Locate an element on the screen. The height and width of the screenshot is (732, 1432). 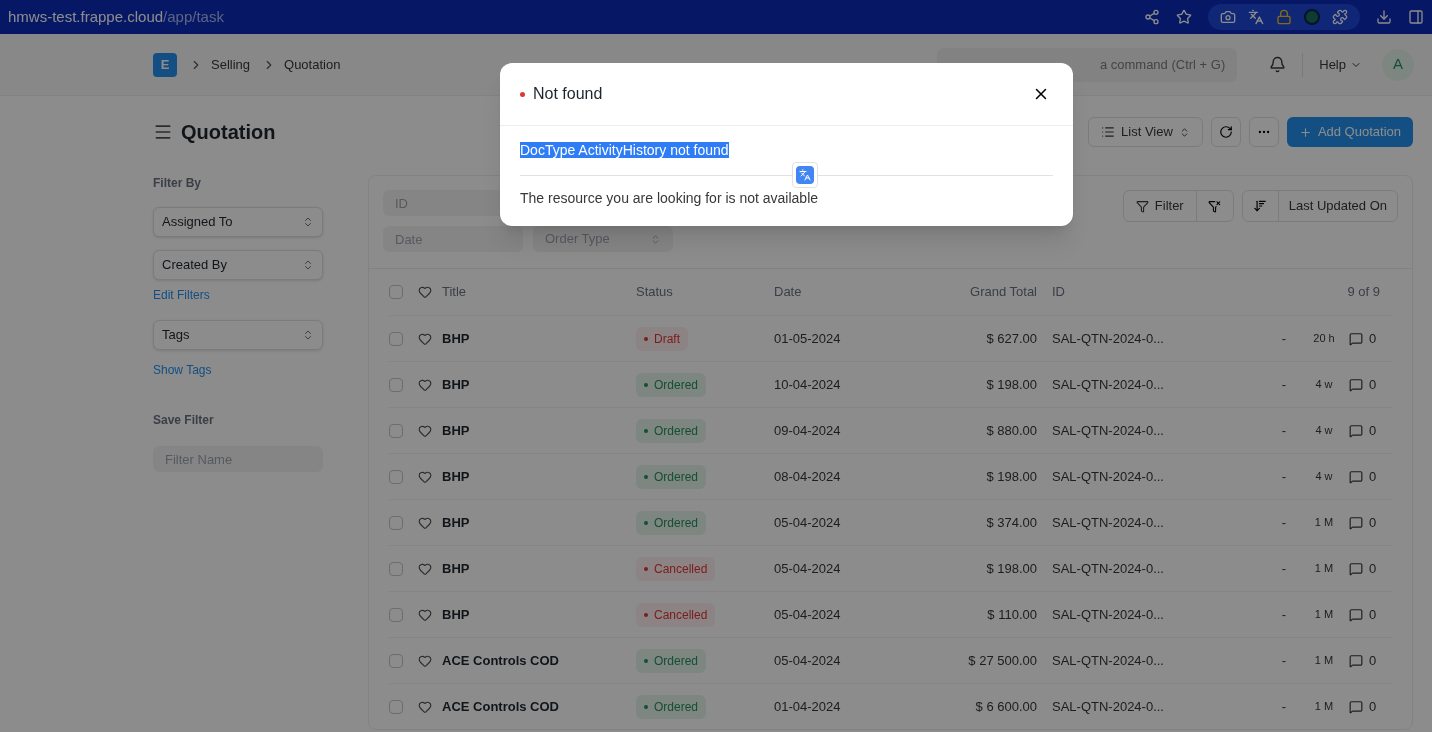
date-cell-text: 01-05-2024 is located at coordinates (808, 338).